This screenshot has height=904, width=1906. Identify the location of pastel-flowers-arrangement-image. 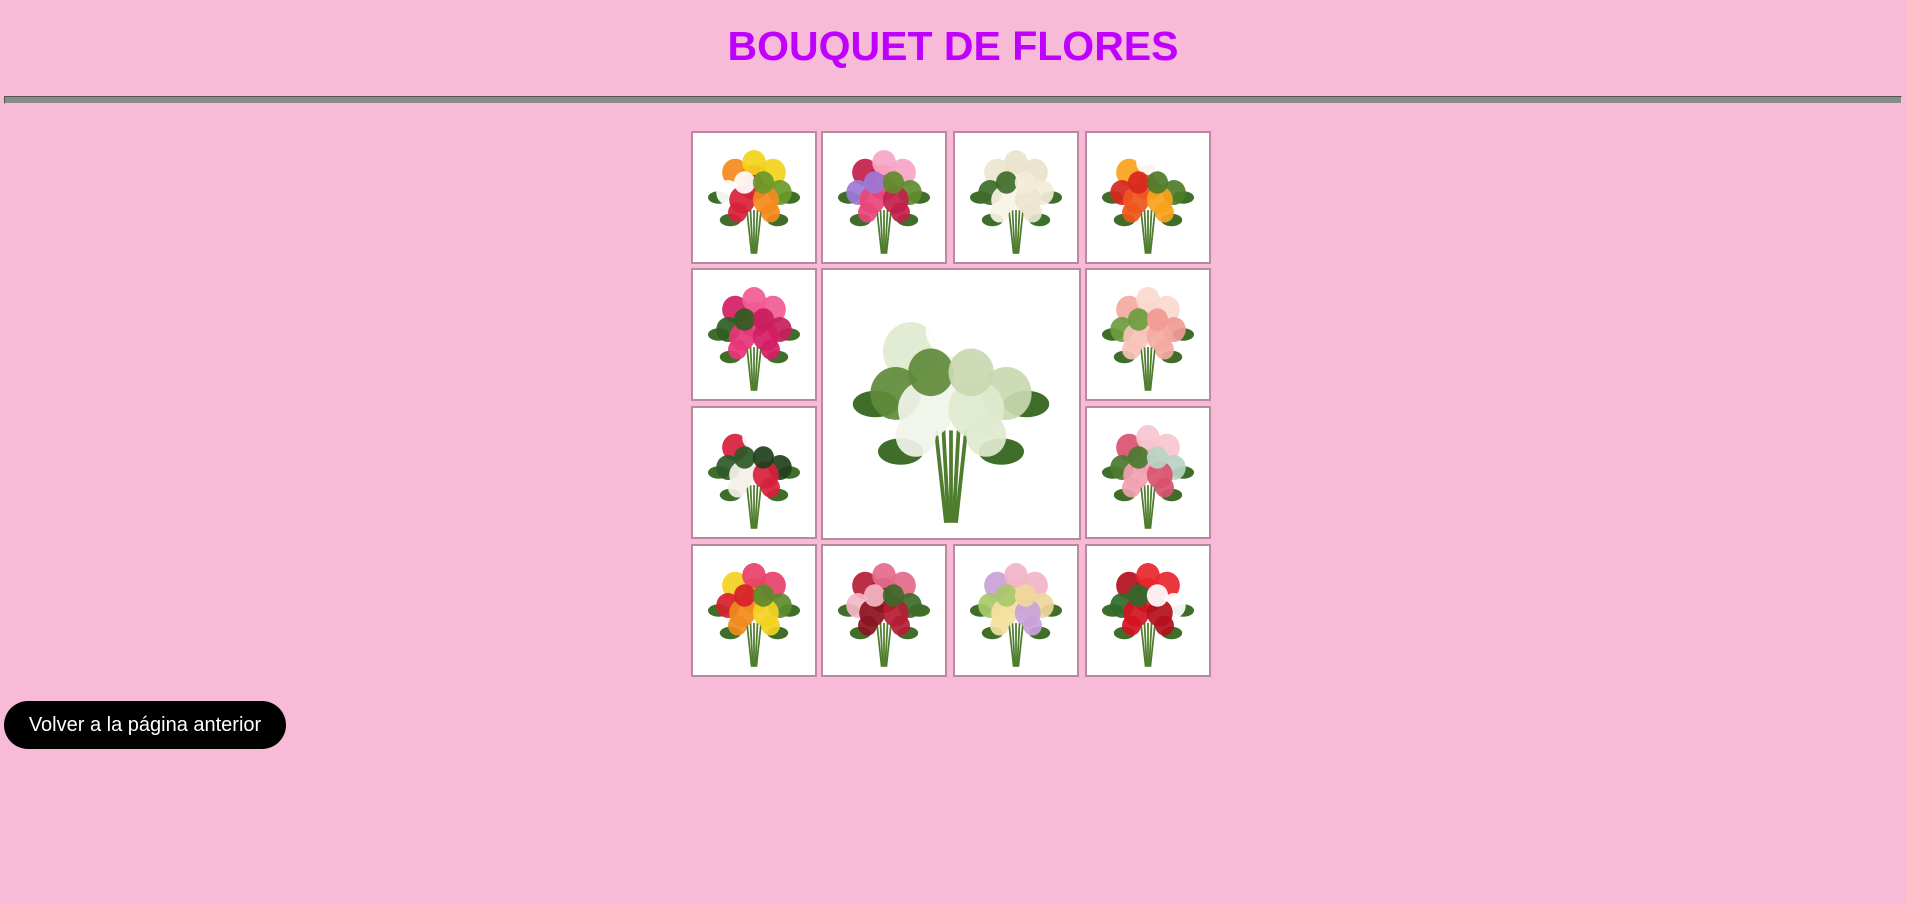
(1016, 610).